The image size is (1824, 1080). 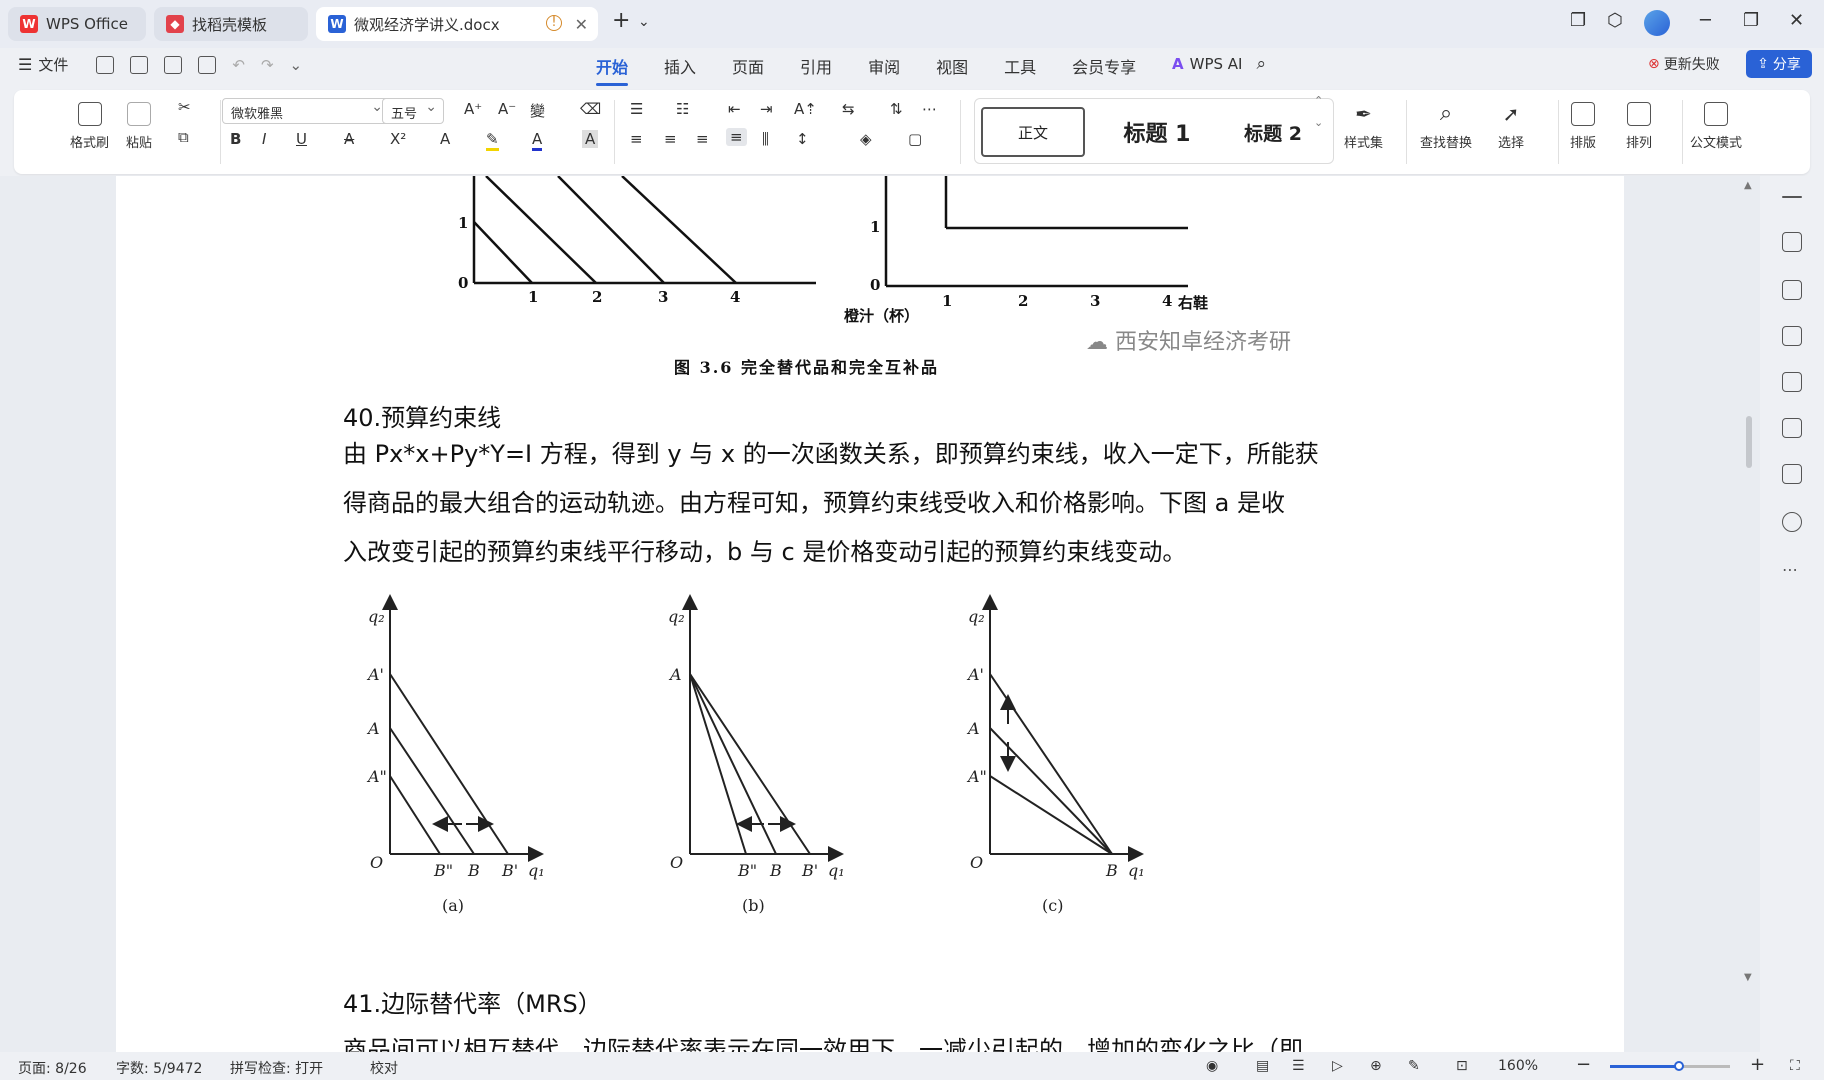 What do you see at coordinates (748, 66) in the screenshot?
I see `tab-page: 页面` at bounding box center [748, 66].